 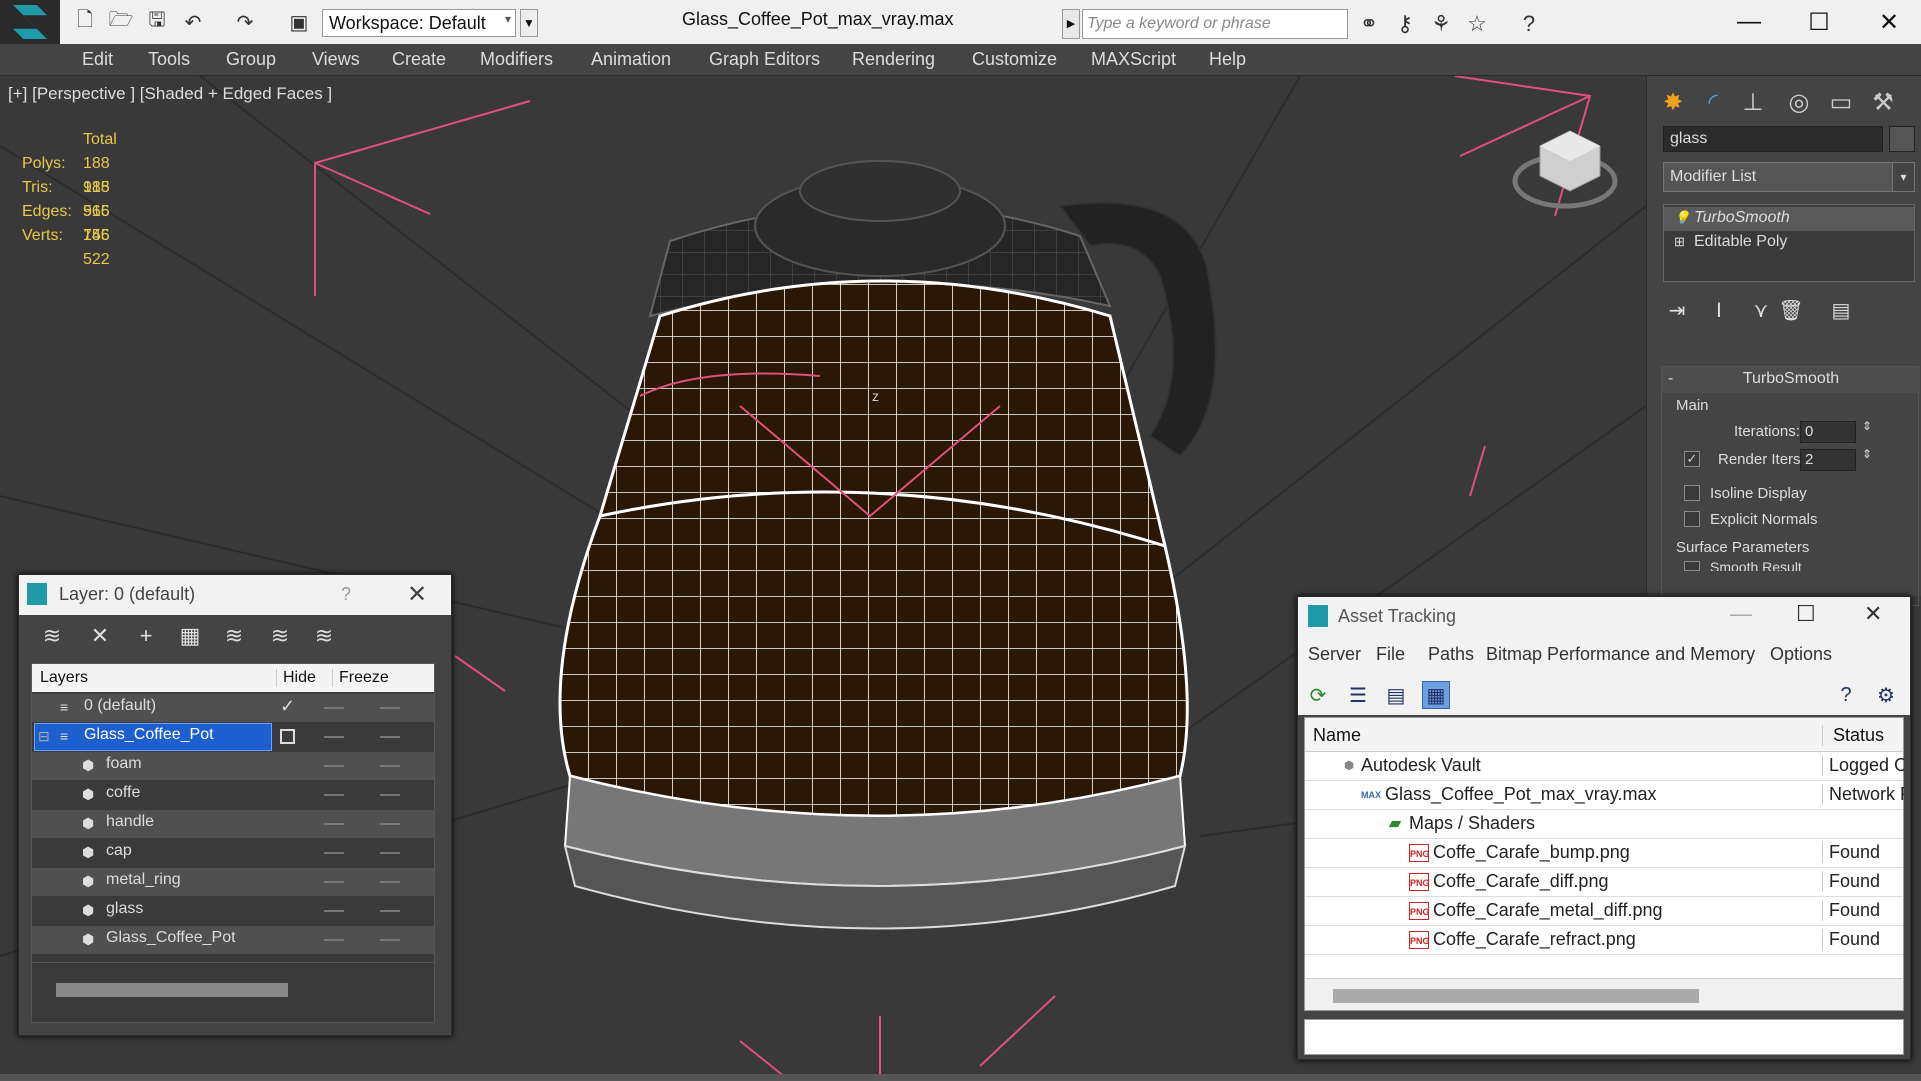 I want to click on refresh-icon: ⟳, so click(x=1318, y=695).